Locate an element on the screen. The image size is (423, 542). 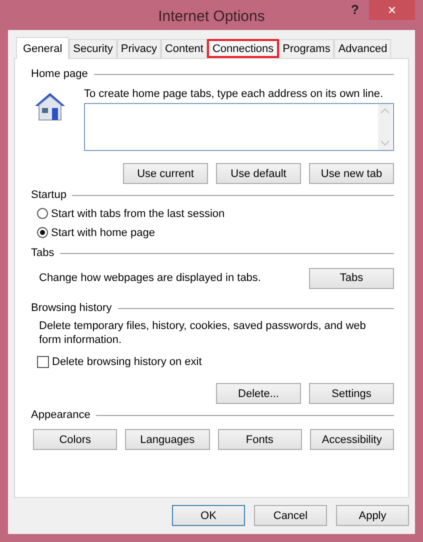
section-label: Startup is located at coordinates (48, 195).